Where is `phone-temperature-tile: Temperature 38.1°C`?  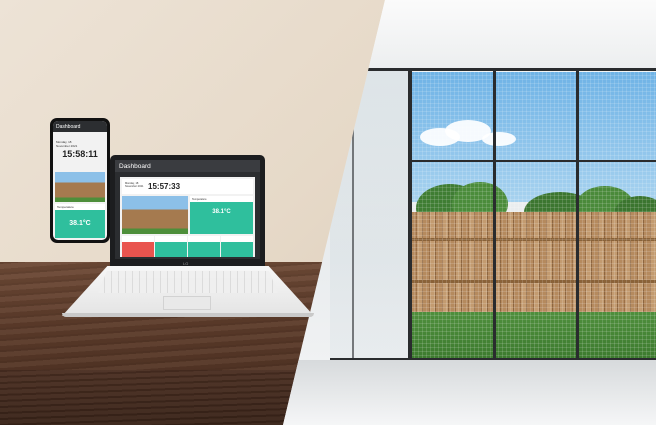
phone-temperature-tile: Temperature 38.1°C is located at coordinates (80, 221).